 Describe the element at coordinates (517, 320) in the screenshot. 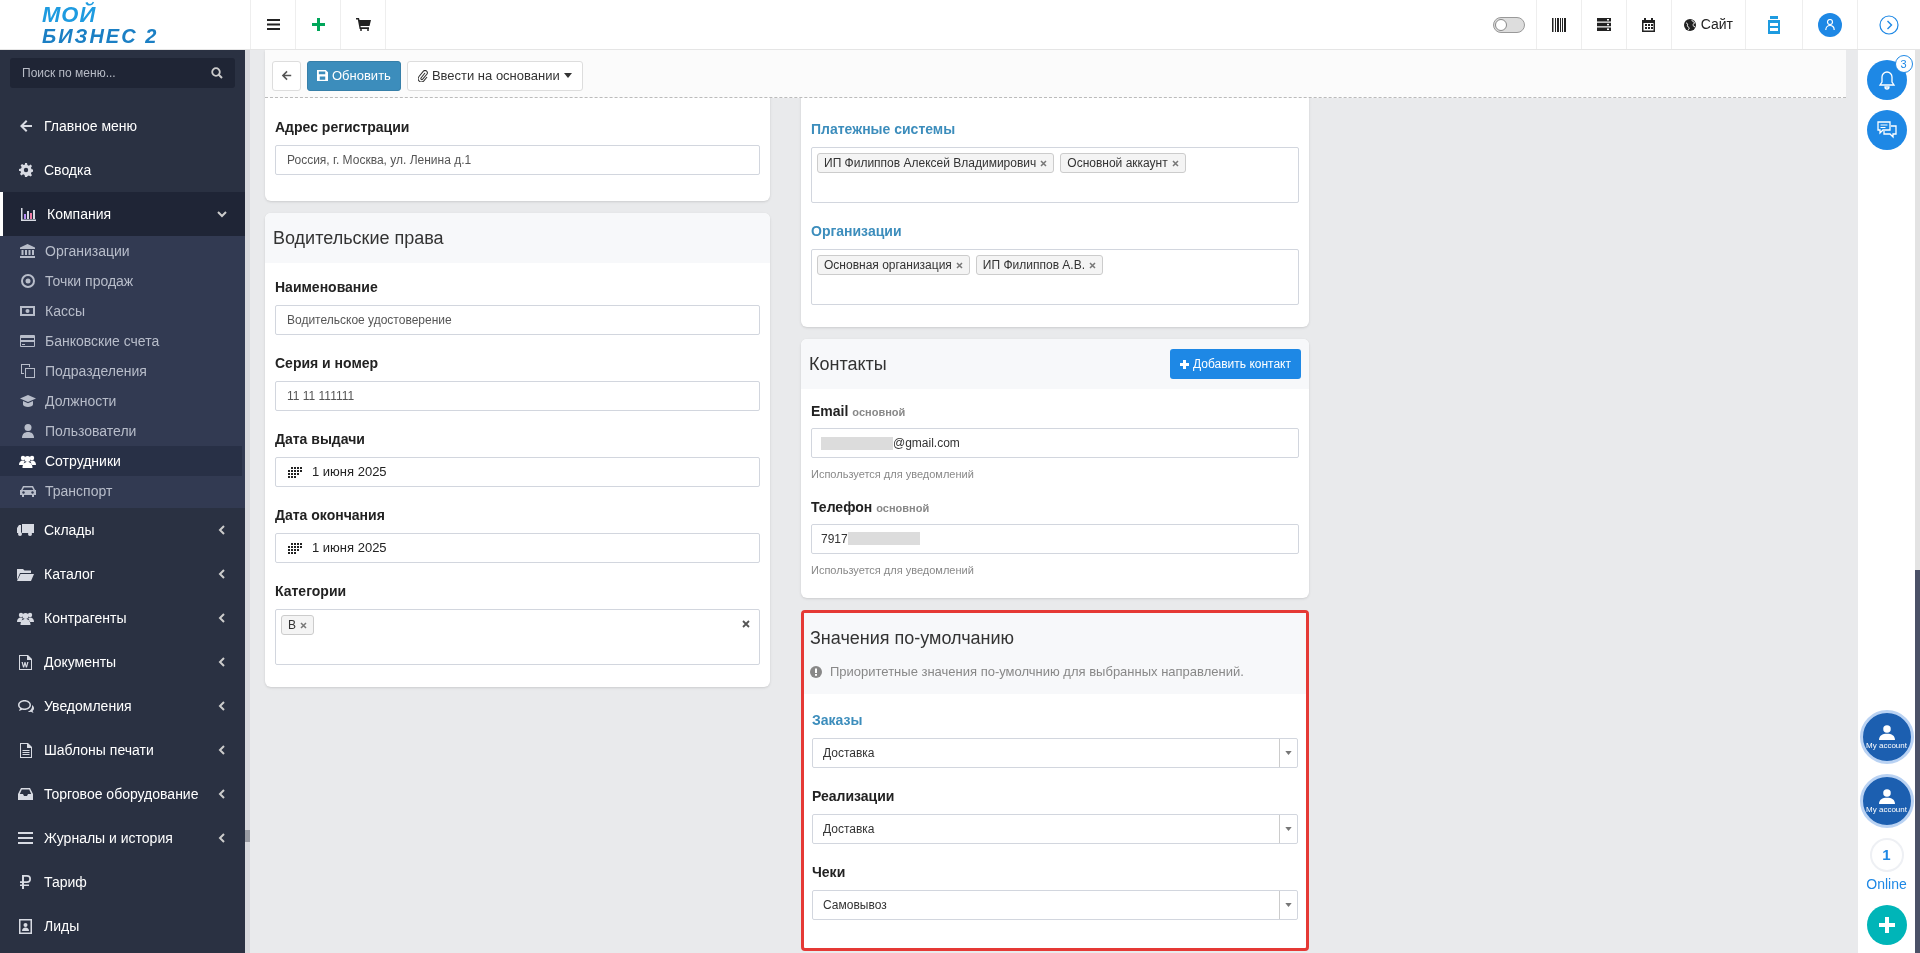

I see `text-field: Водительское удостоверение` at that location.